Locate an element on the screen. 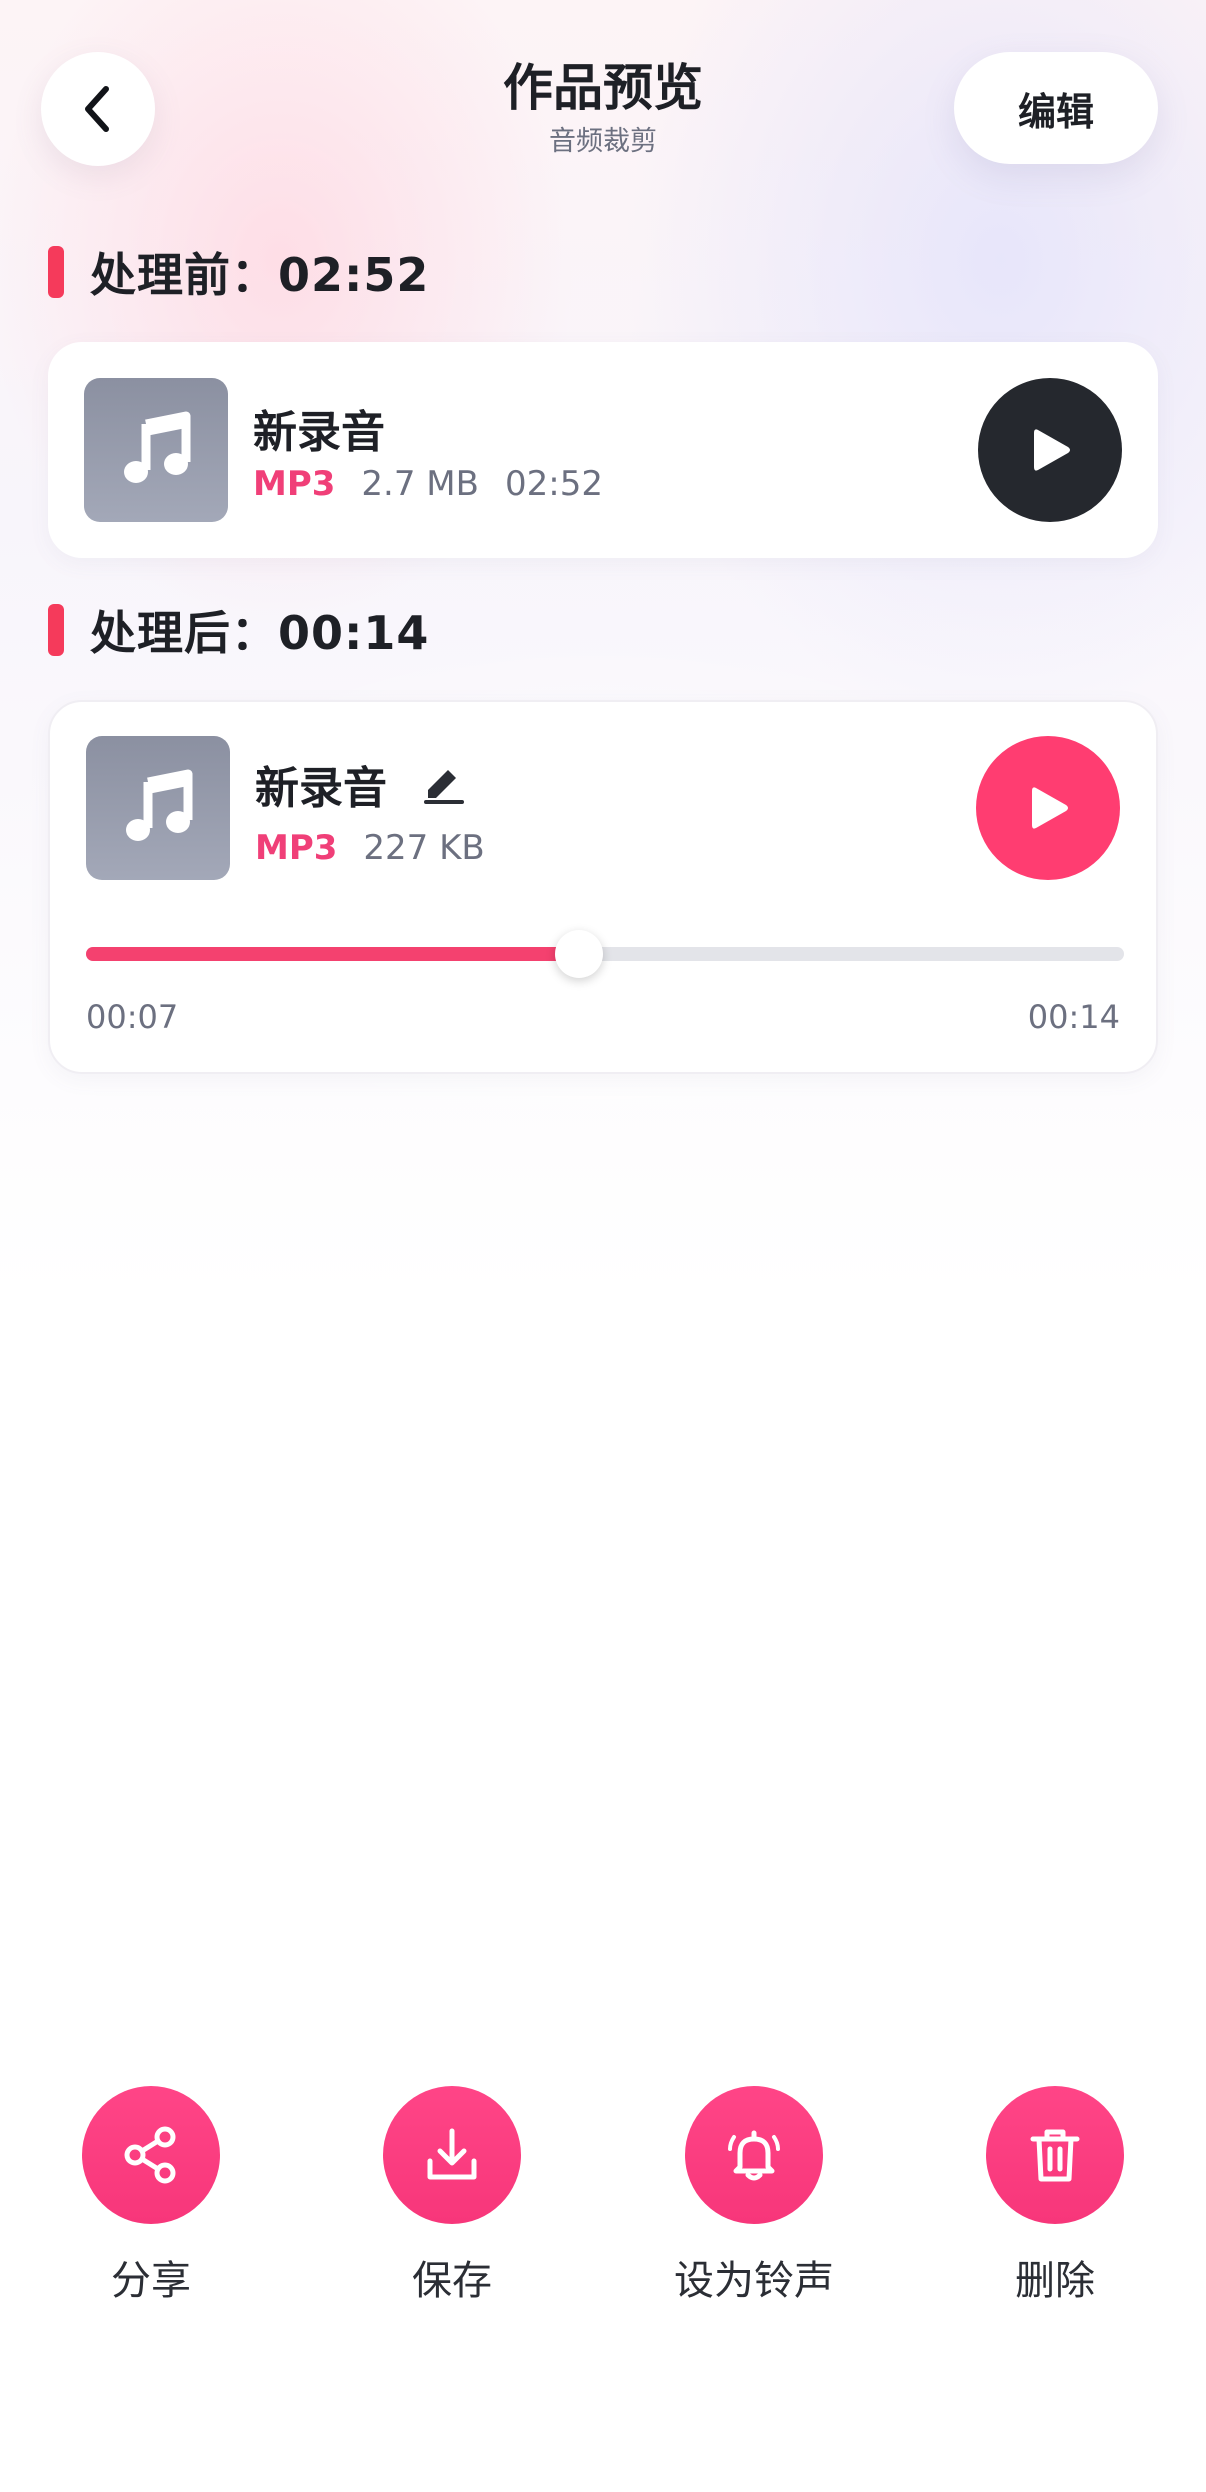 This screenshot has width=1206, height=2492. trash-icon is located at coordinates (1055, 2155).